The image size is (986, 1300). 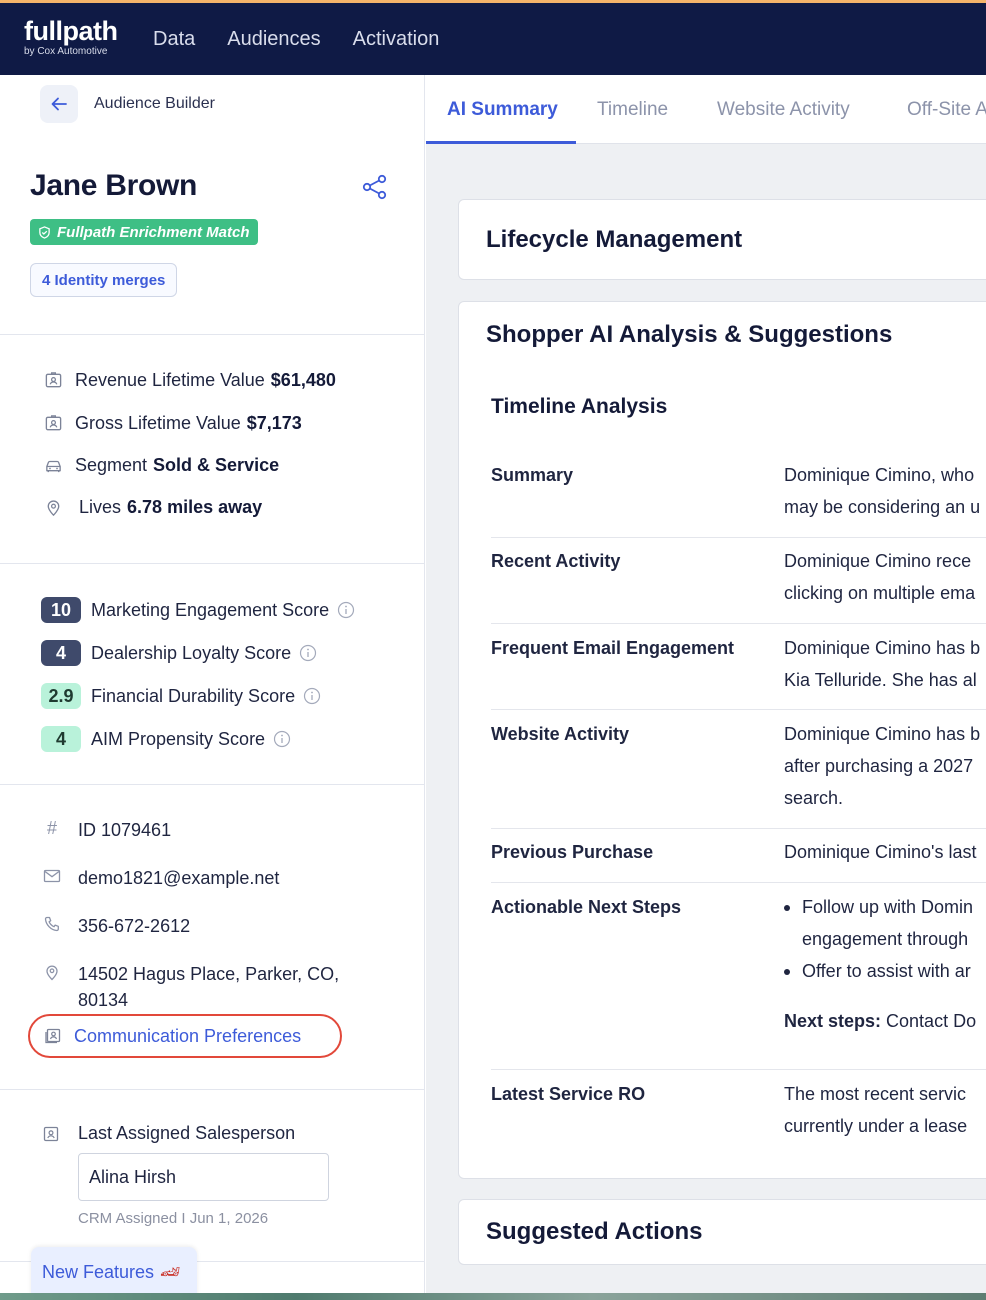 I want to click on suggested-actions-card: Suggested Actions, so click(x=722, y=1232).